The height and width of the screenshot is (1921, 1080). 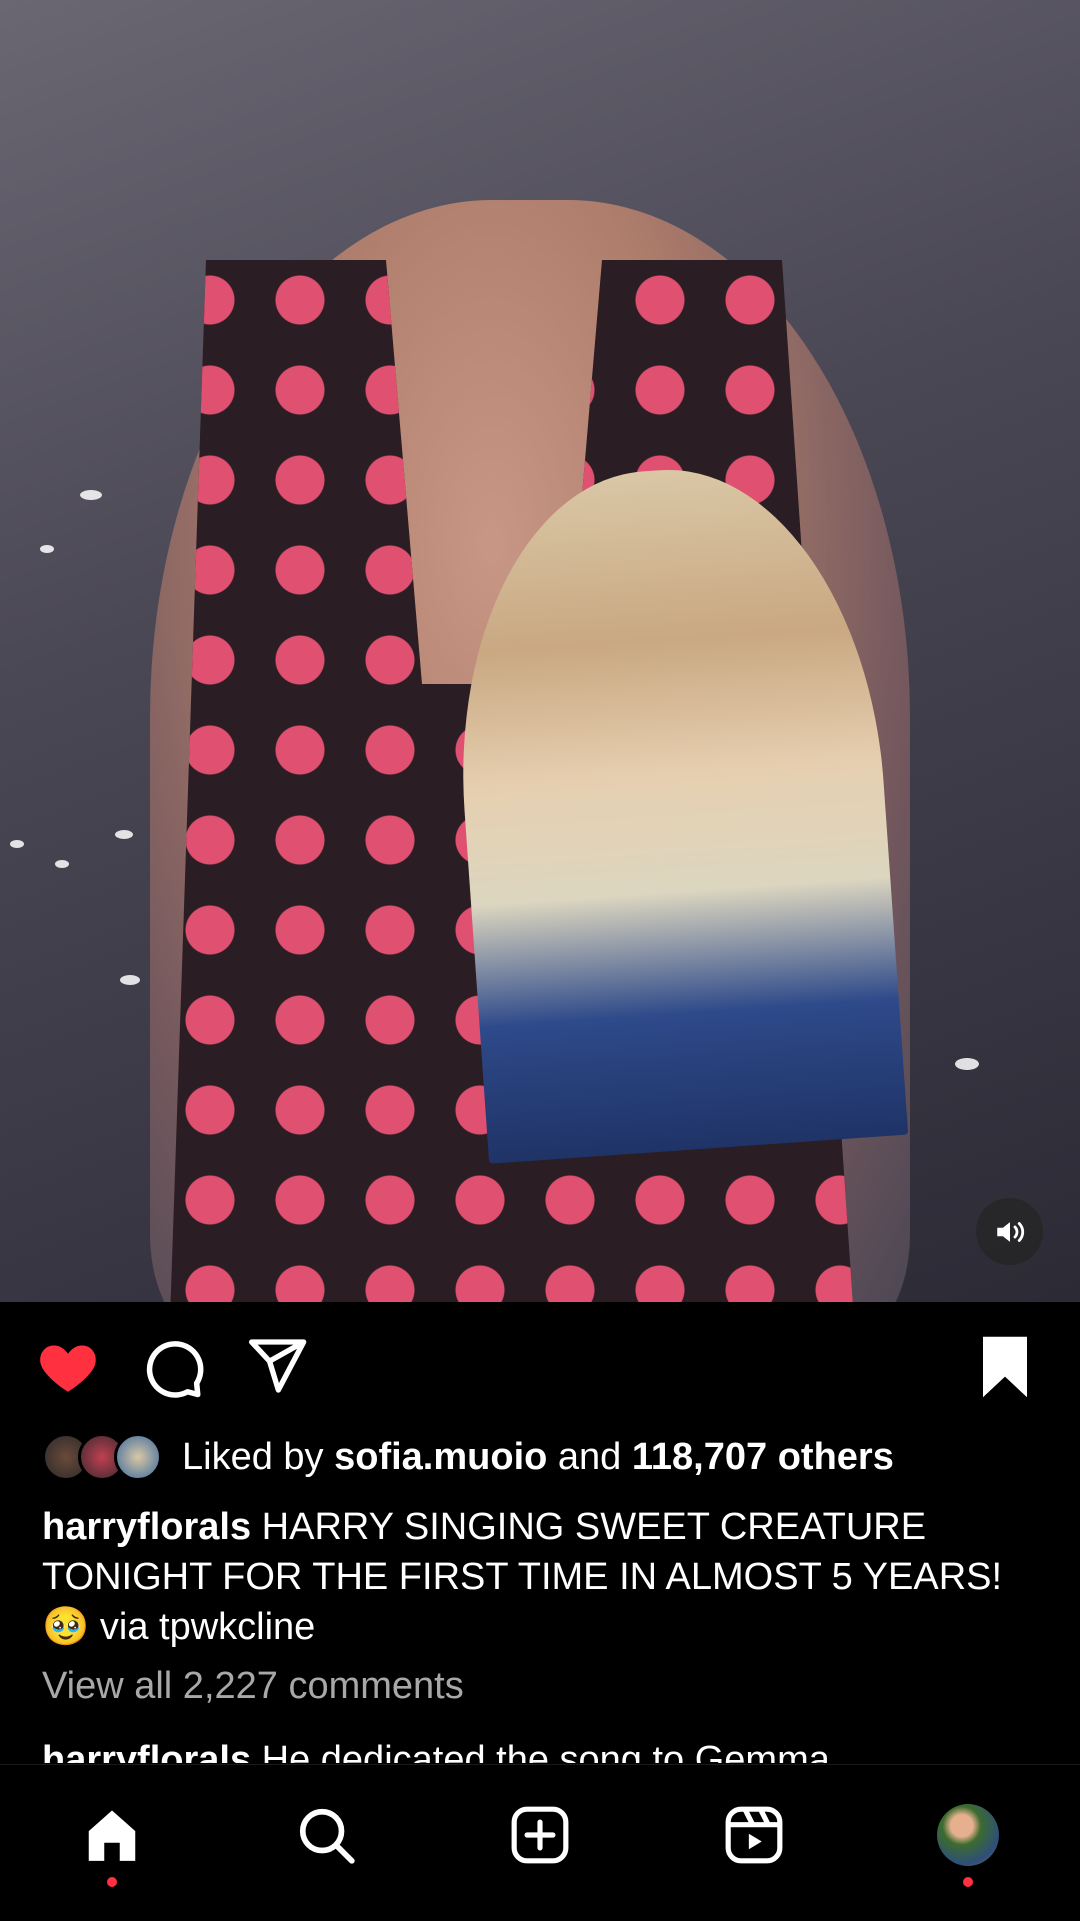 I want to click on heart-filled-icon, so click(x=68, y=1368).